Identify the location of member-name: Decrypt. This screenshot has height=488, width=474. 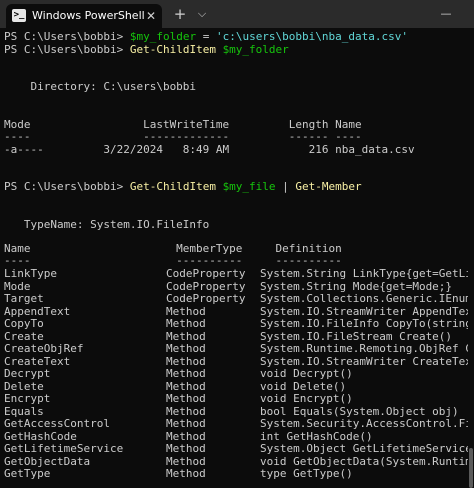
(27, 373).